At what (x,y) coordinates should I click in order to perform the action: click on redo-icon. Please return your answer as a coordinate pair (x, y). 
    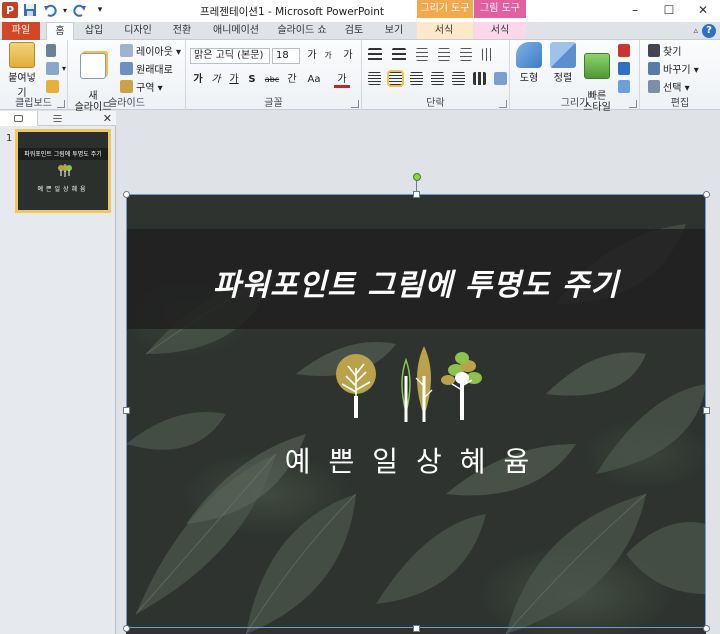
    Looking at the image, I should click on (80, 10).